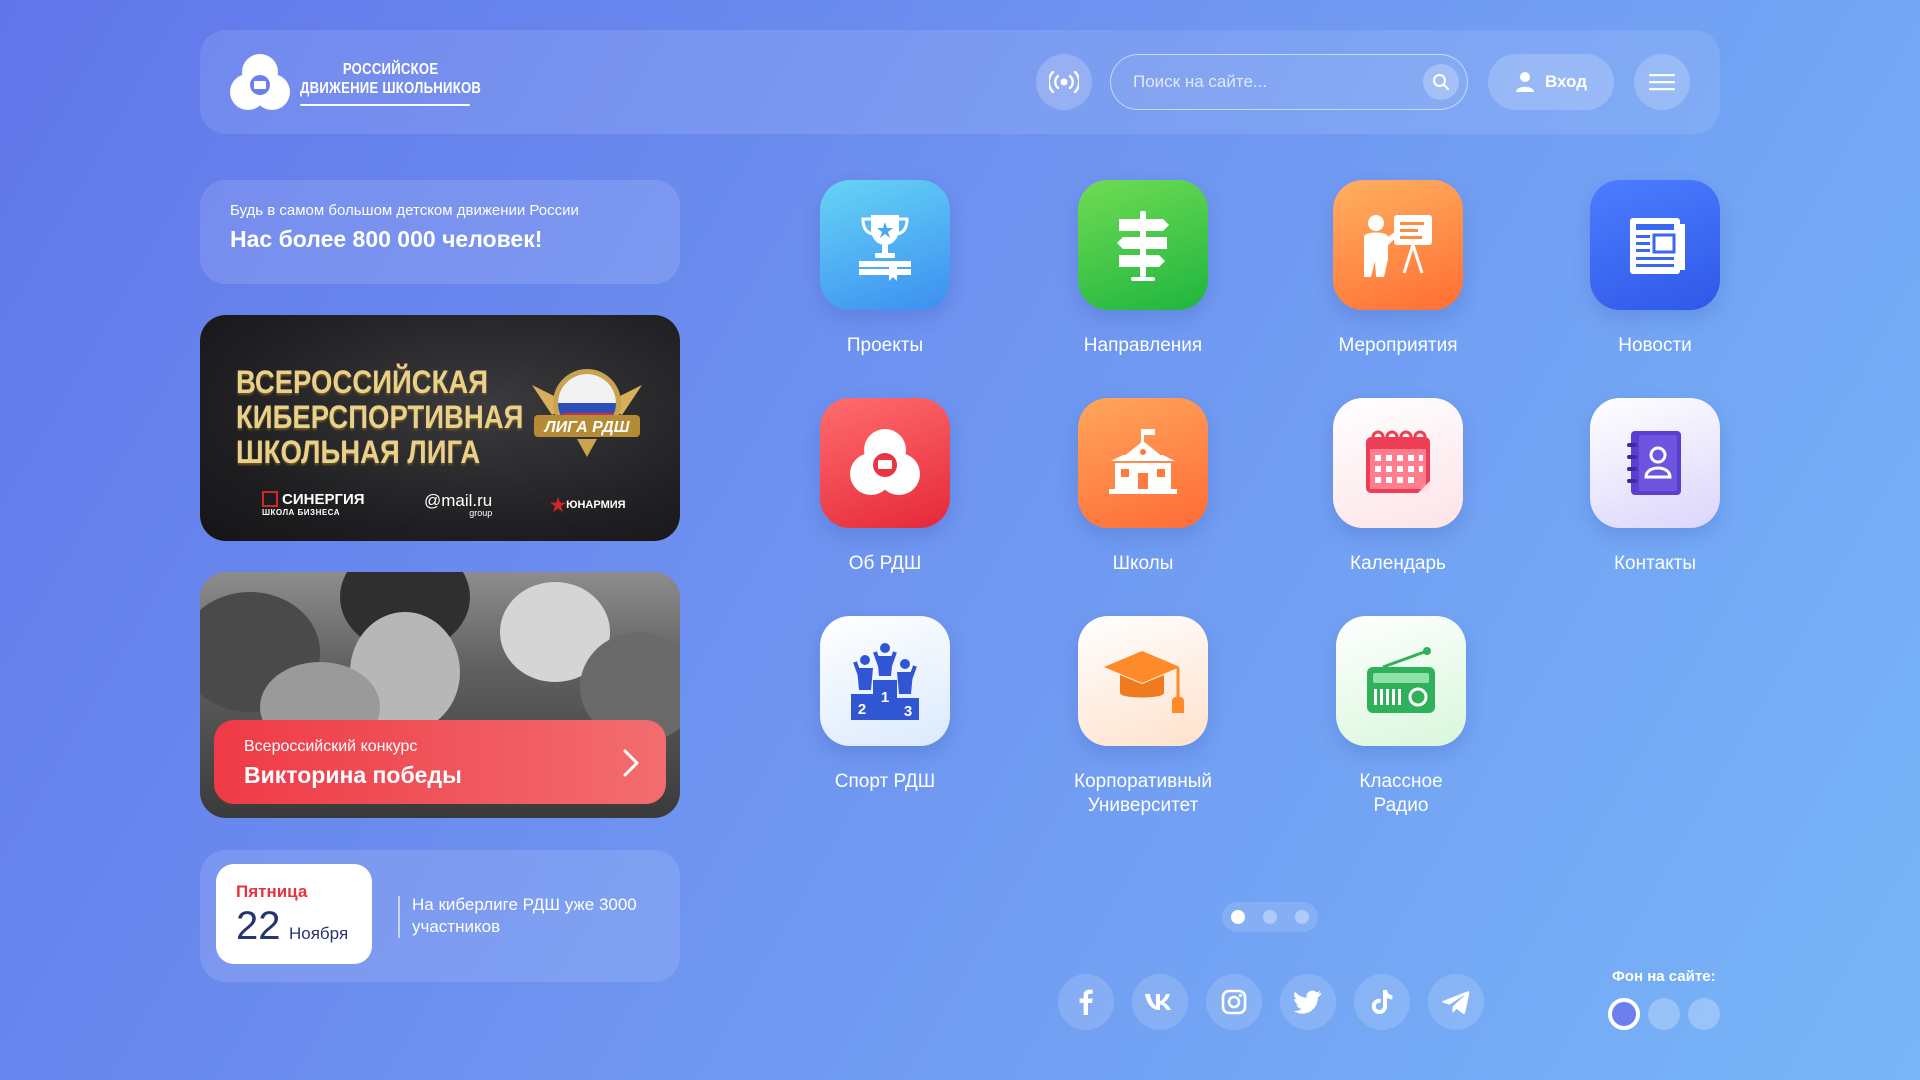 The image size is (1920, 1080). What do you see at coordinates (1268, 81) in the screenshot?
I see `search-input` at bounding box center [1268, 81].